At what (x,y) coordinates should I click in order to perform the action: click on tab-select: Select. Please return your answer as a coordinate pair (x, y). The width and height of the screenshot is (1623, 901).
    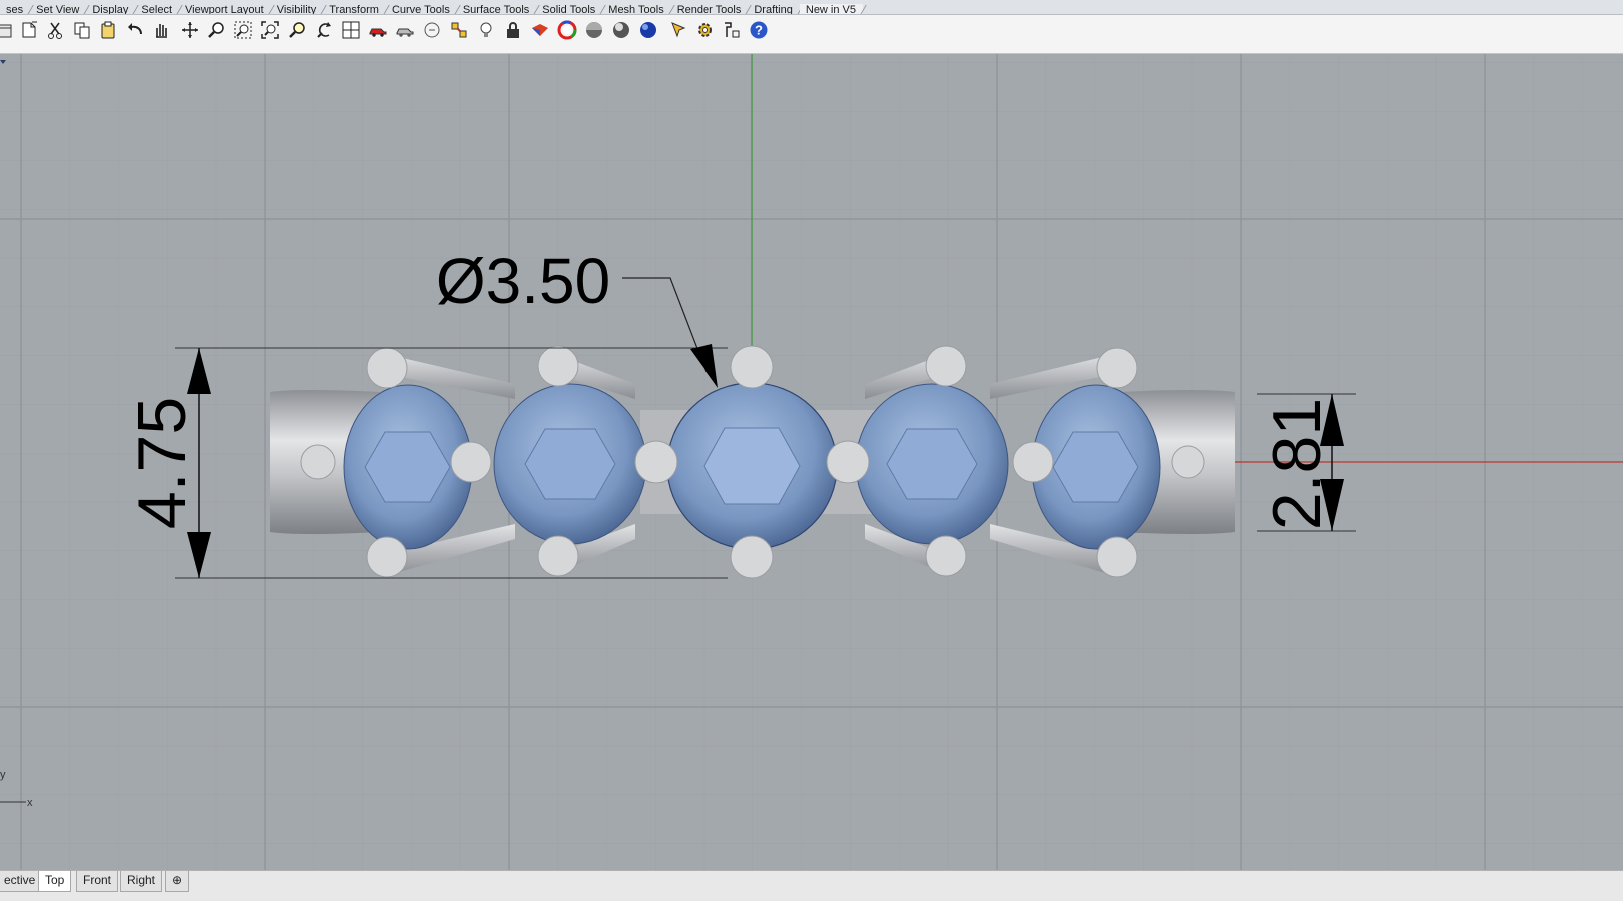
    Looking at the image, I should click on (157, 9).